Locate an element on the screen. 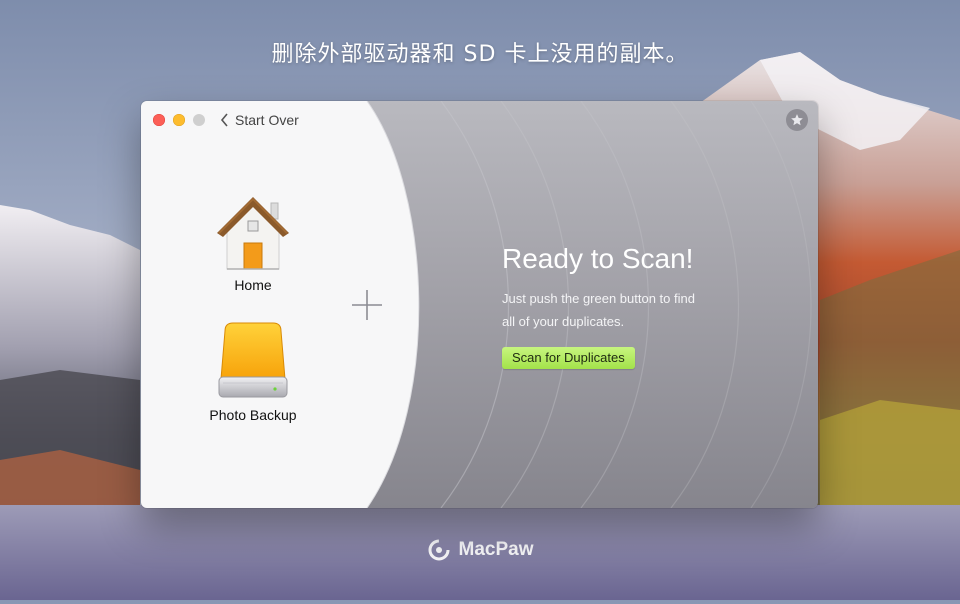  start-over-button: Start Over is located at coordinates (259, 120).